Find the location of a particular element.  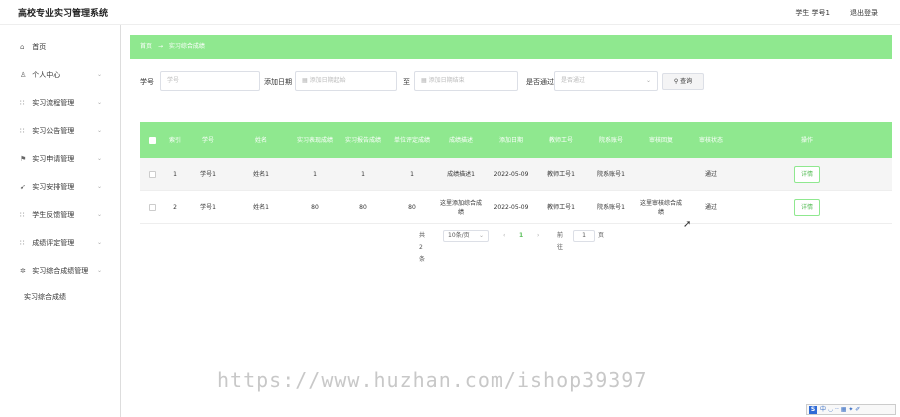

date-start-input: ▦ 添加日期起始 is located at coordinates (346, 81).